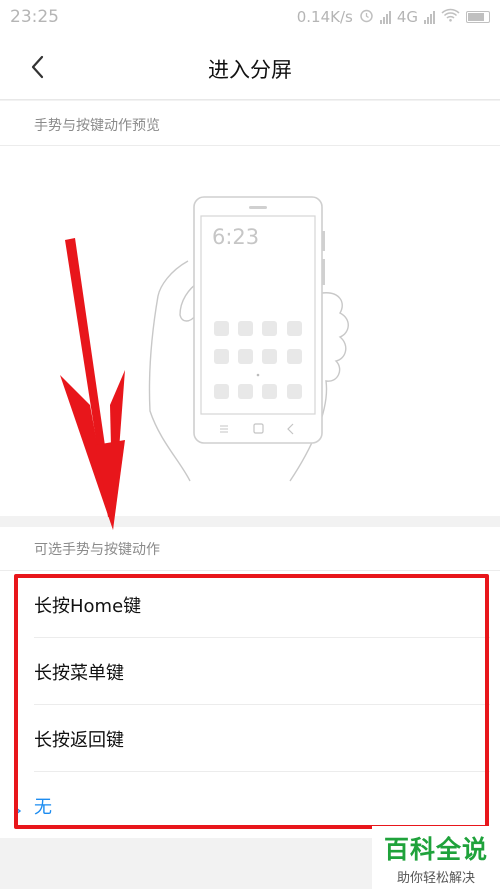 The width and height of the screenshot is (500, 889). I want to click on option-label: 无, so click(43, 807).